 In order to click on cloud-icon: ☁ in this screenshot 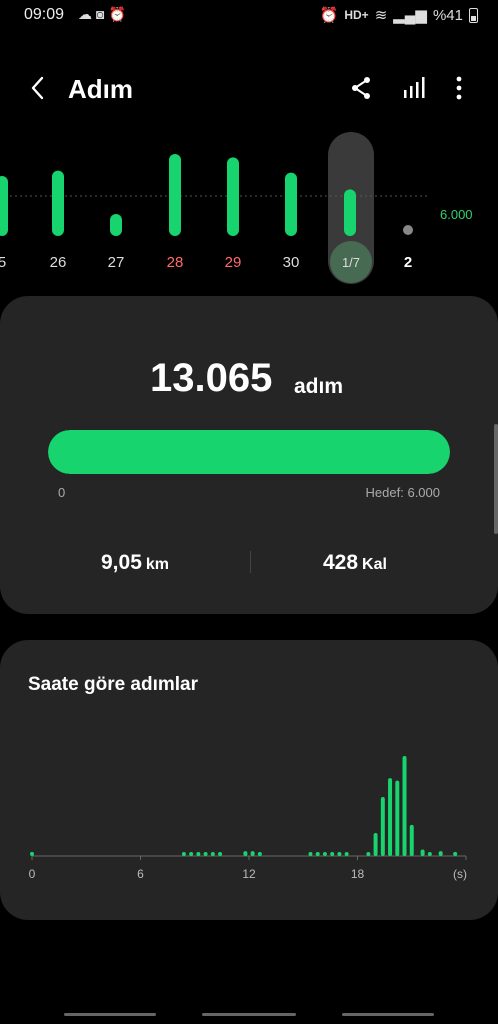, I will do `click(87, 14)`.